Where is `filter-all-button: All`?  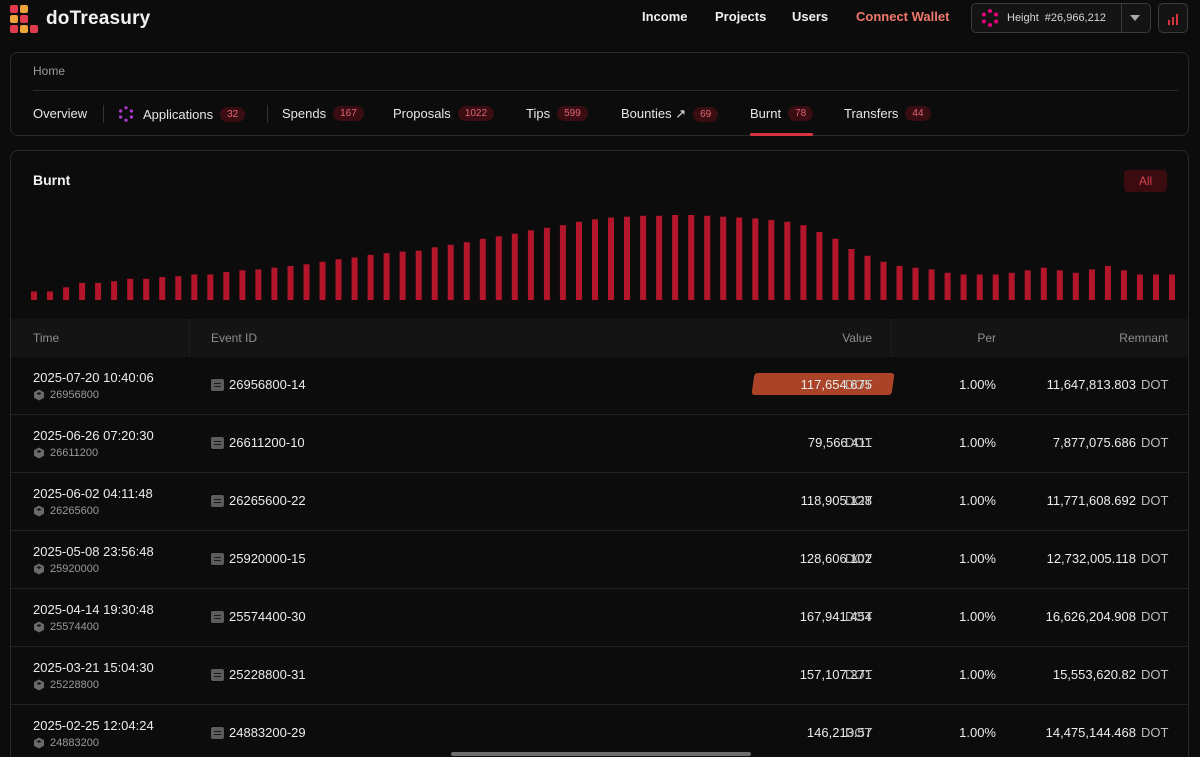
filter-all-button: All is located at coordinates (1145, 181).